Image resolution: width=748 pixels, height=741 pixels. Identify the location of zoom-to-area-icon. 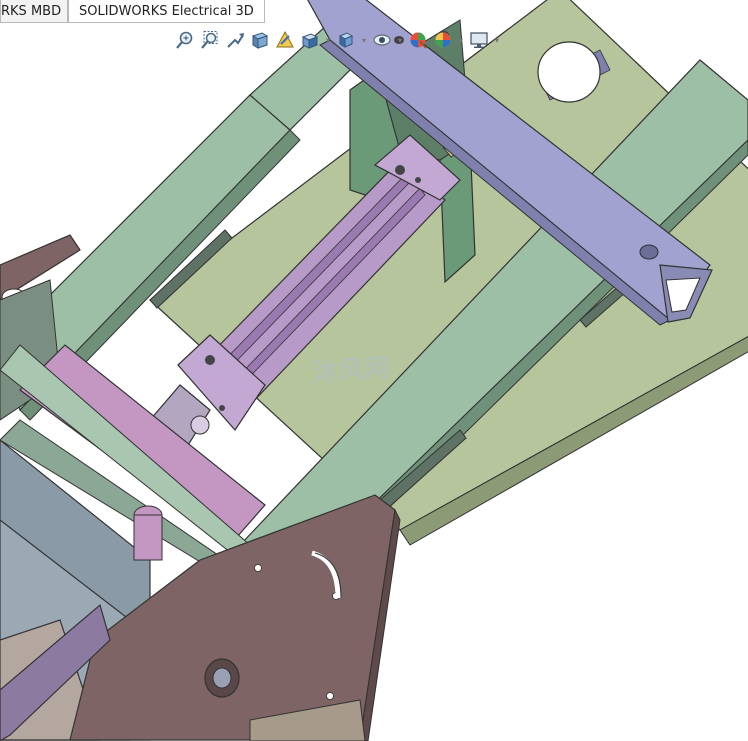
(210, 40).